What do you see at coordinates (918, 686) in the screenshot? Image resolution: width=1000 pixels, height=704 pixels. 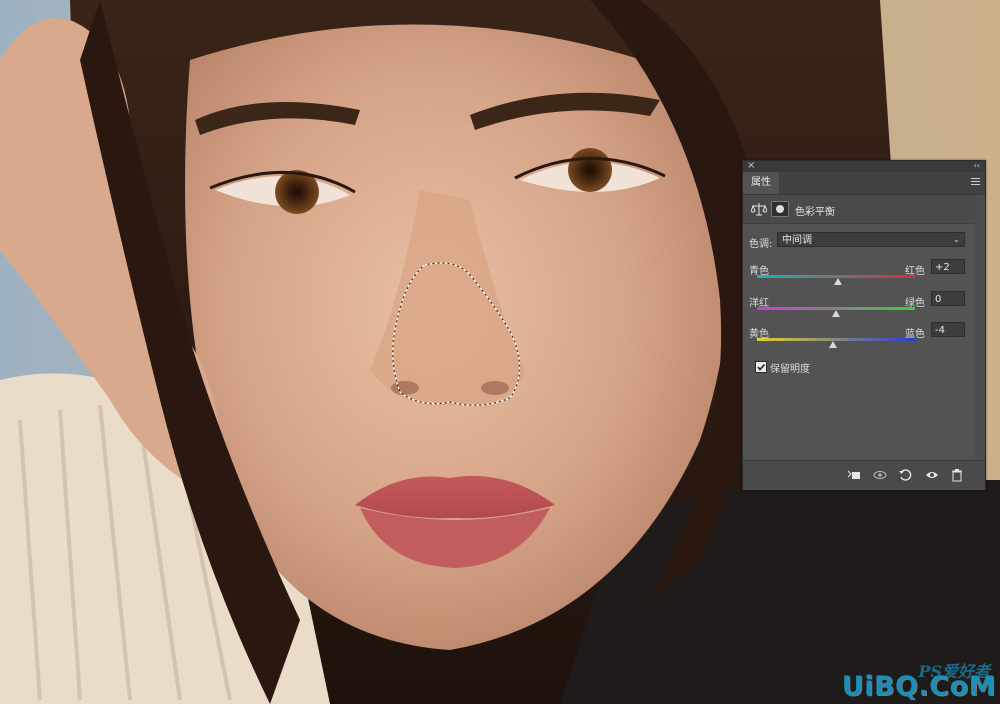 I see `watermark-site: UiBQ.CoM` at bounding box center [918, 686].